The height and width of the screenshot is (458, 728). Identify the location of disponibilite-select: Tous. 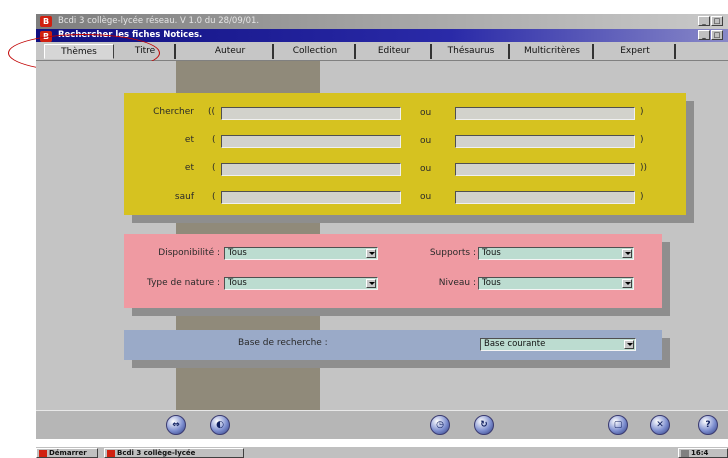
(301, 253).